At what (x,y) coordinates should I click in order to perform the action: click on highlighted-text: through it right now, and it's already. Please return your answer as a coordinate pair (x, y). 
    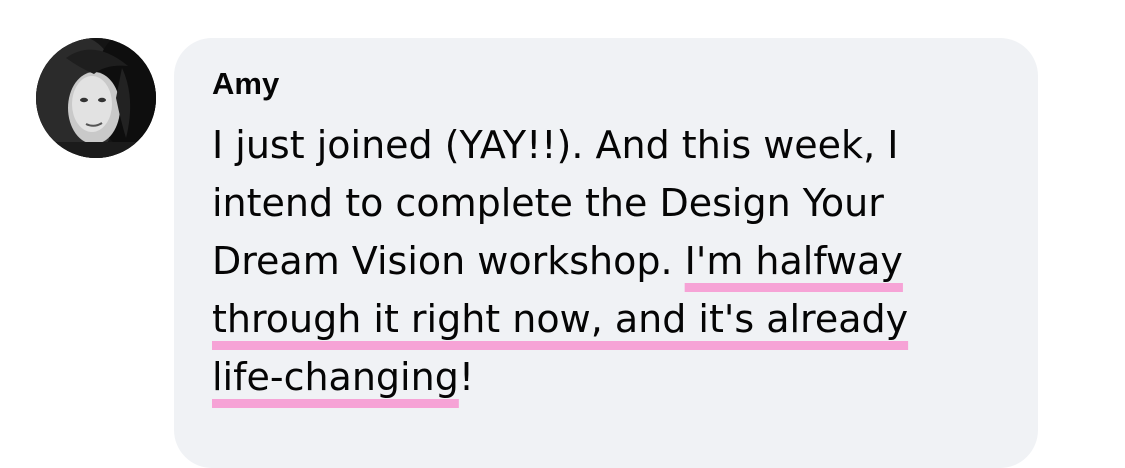
    Looking at the image, I should click on (560, 319).